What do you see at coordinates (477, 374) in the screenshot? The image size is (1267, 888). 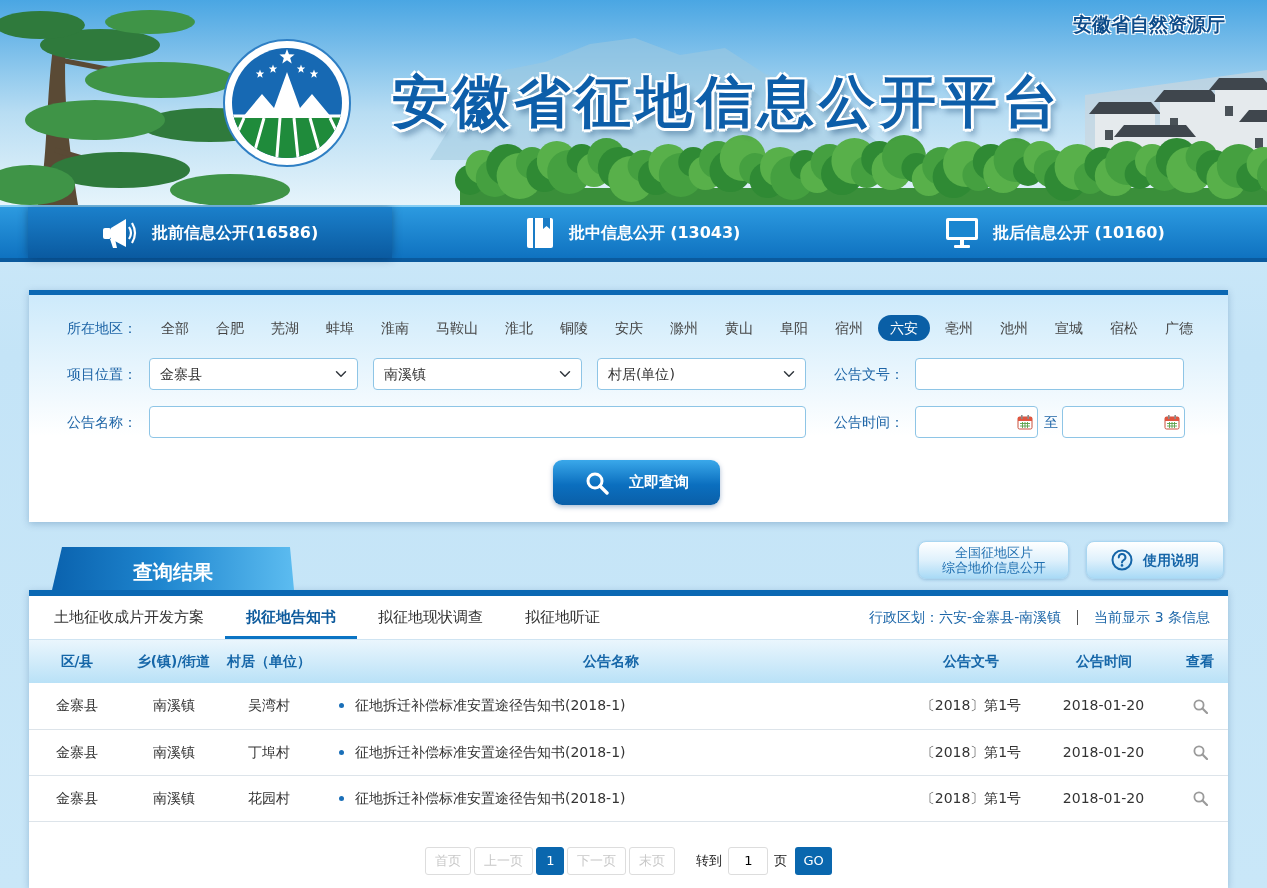 I see `town-select: 南溪镇` at bounding box center [477, 374].